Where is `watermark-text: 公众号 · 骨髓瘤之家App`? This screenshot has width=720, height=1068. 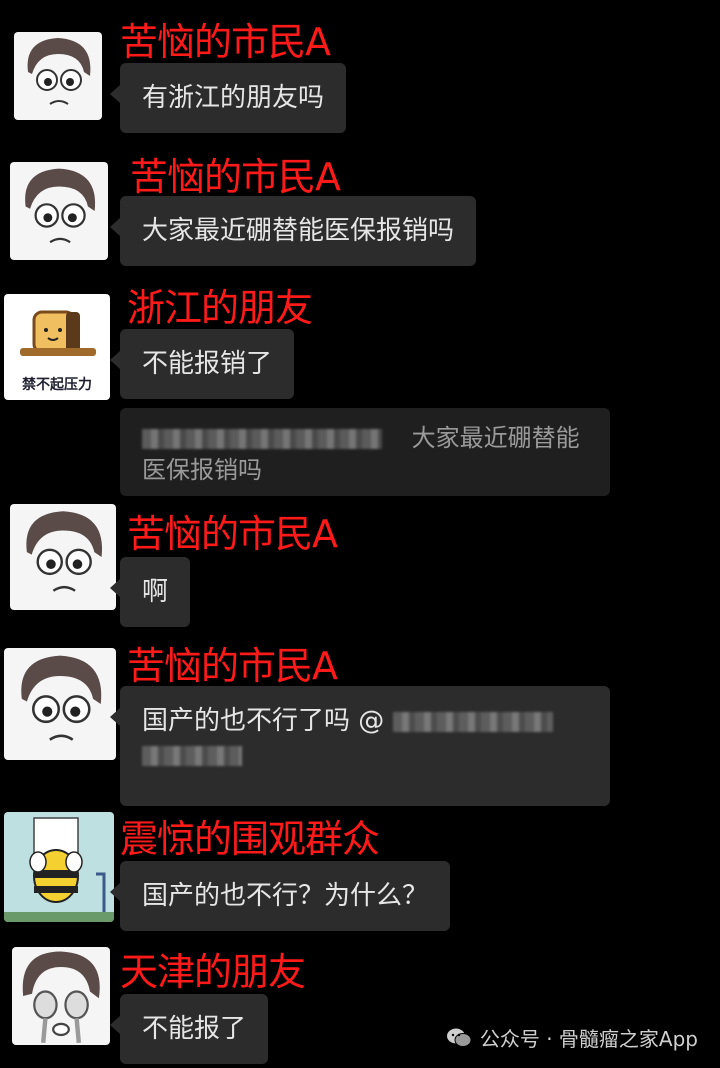
watermark-text: 公众号 · 骨髓瘤之家App is located at coordinates (588, 1039).